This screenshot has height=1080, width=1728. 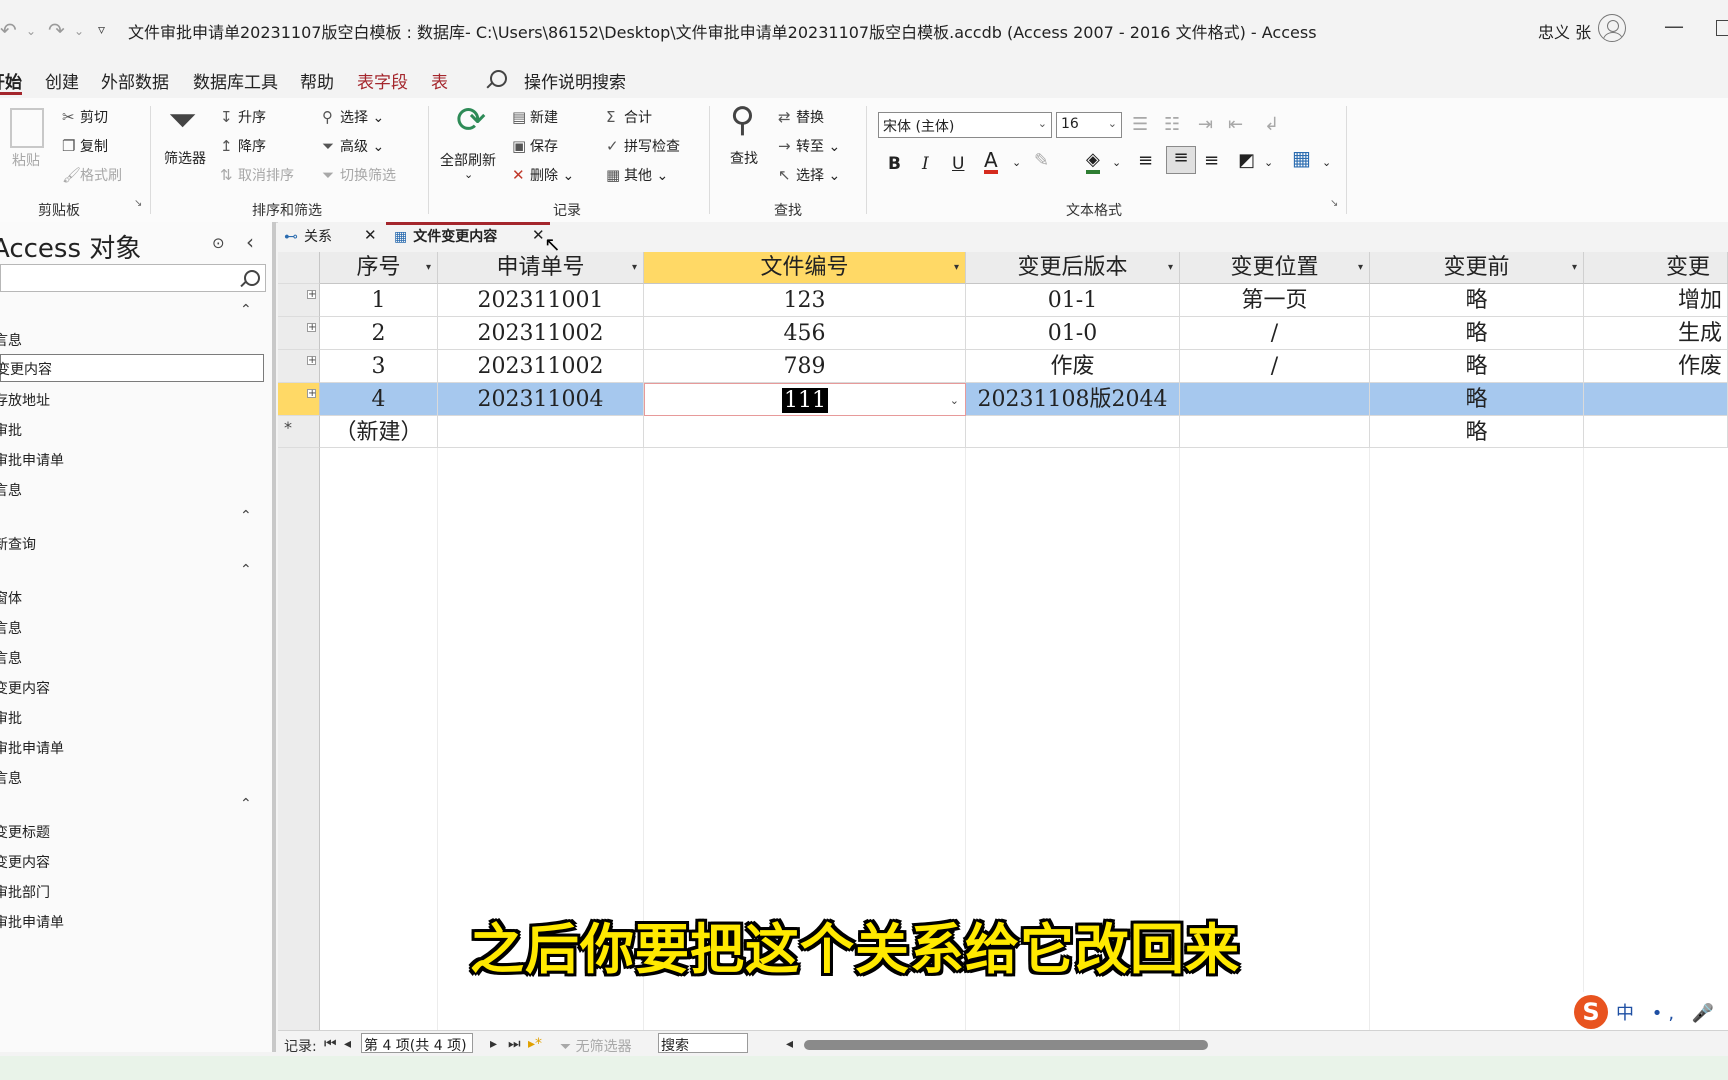 What do you see at coordinates (330, 1044) in the screenshot?
I see `first-record-icon: ⏮` at bounding box center [330, 1044].